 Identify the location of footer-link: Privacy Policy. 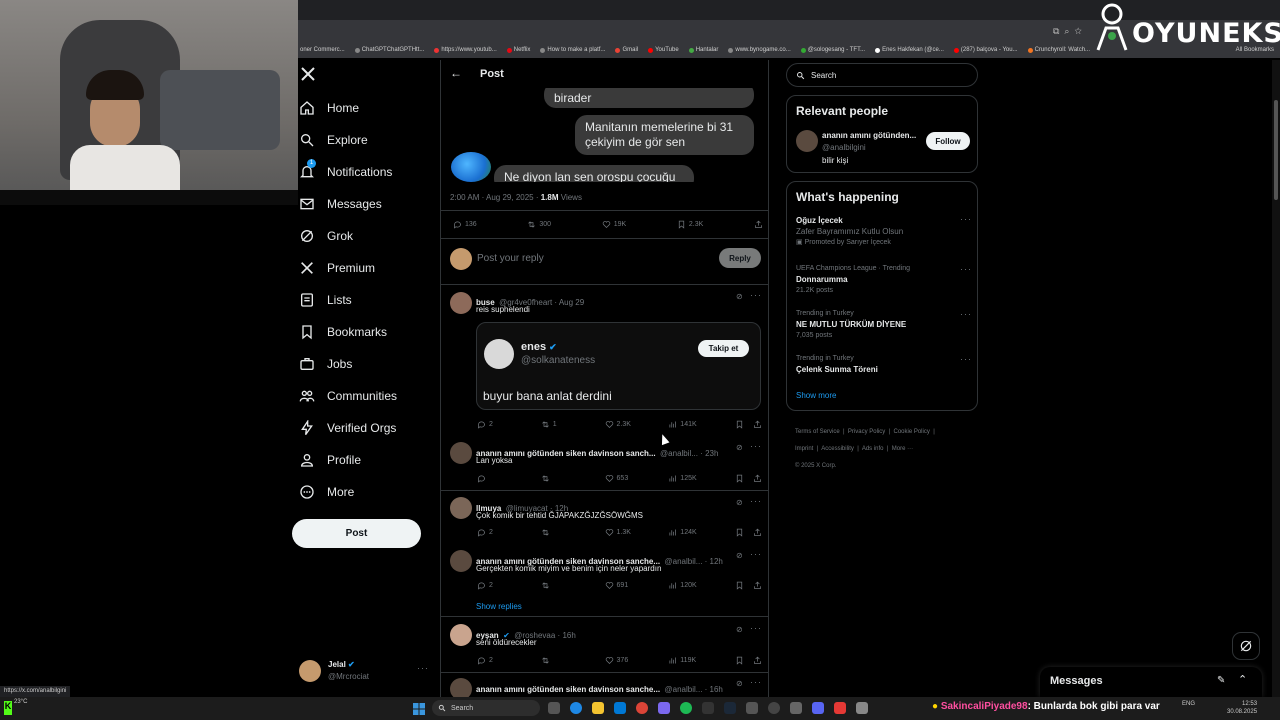
(866, 432).